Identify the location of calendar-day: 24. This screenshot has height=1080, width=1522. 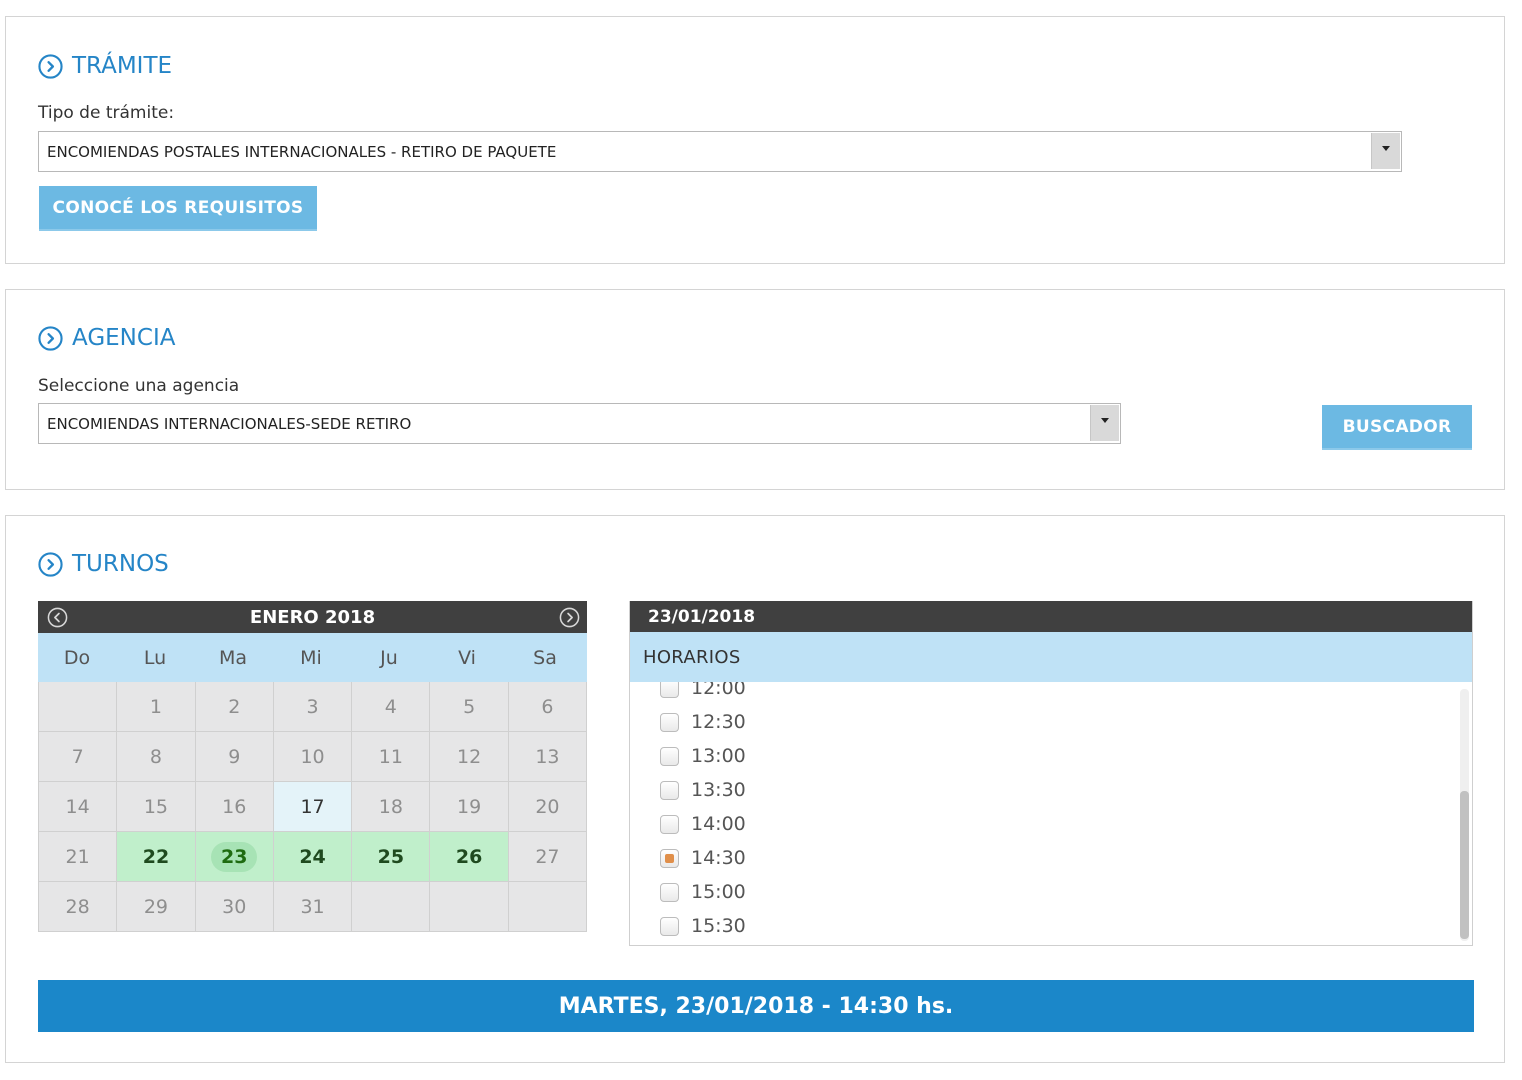
(313, 857).